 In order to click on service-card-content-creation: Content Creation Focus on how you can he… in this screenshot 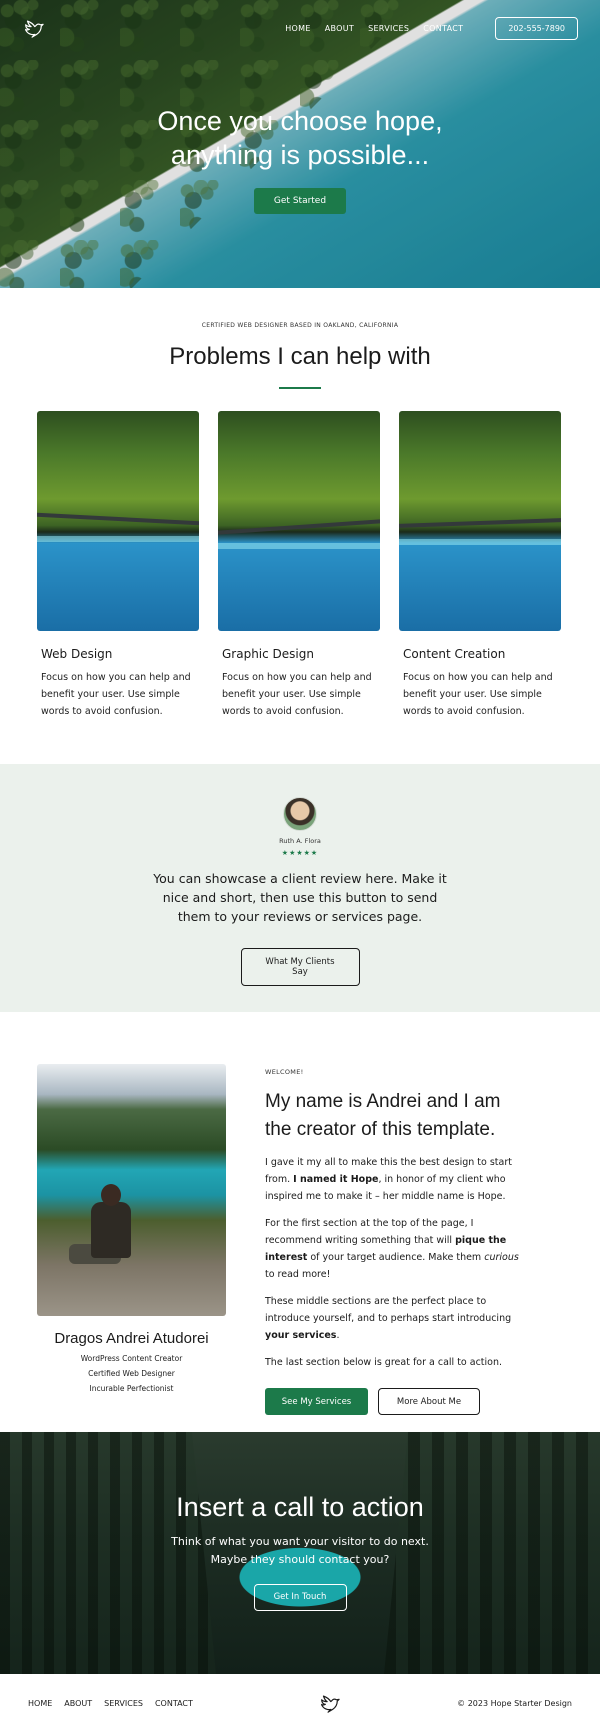, I will do `click(480, 565)`.